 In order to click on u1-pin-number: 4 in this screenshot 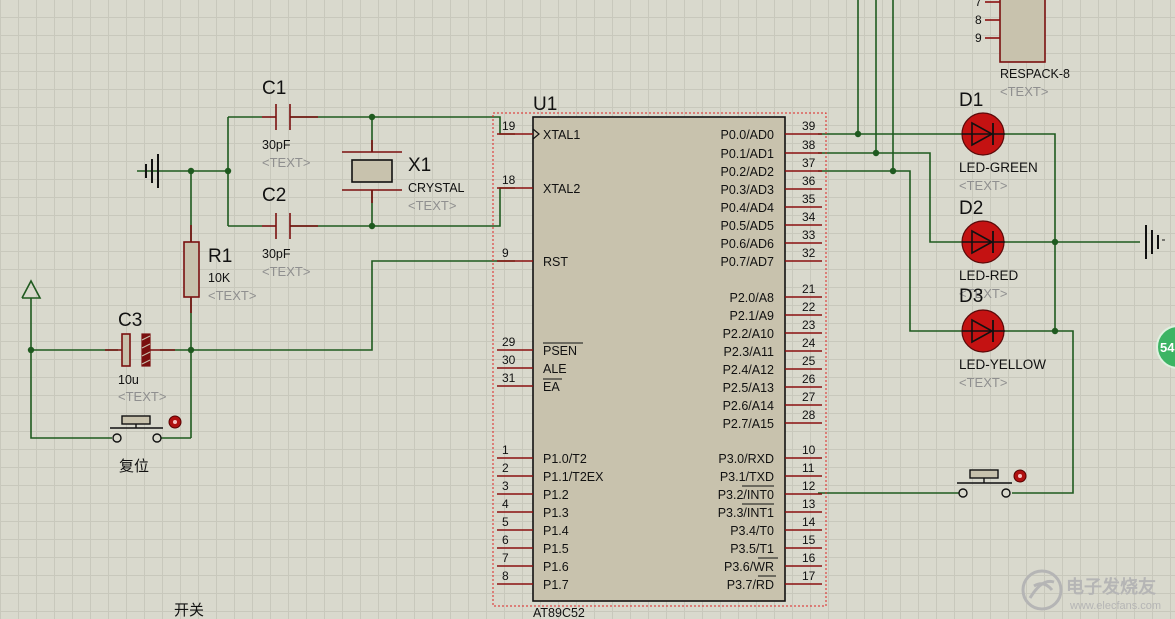, I will do `click(505, 504)`.